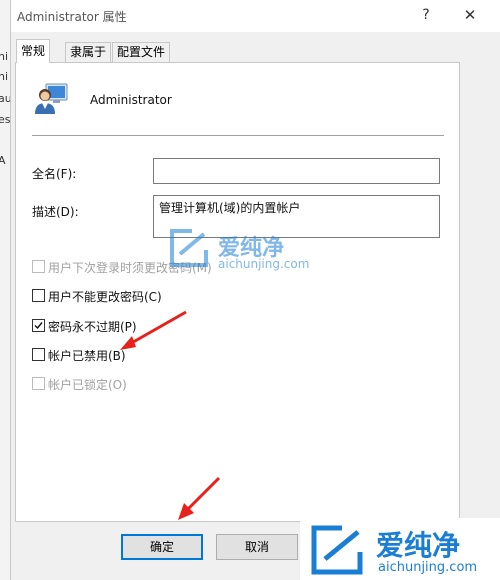  Describe the element at coordinates (296, 171) in the screenshot. I see `fullname-field` at that location.